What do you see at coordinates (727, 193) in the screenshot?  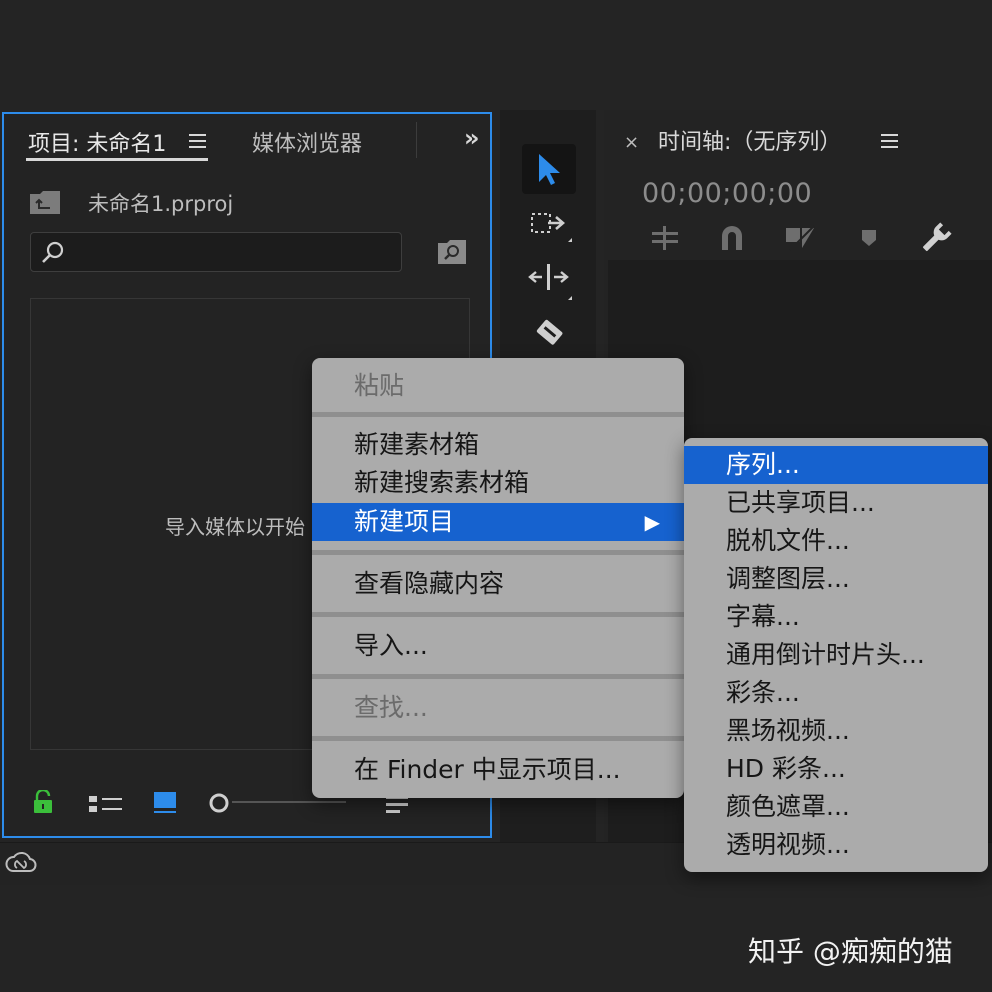 I see `timecode-display: 00;00;00;00` at bounding box center [727, 193].